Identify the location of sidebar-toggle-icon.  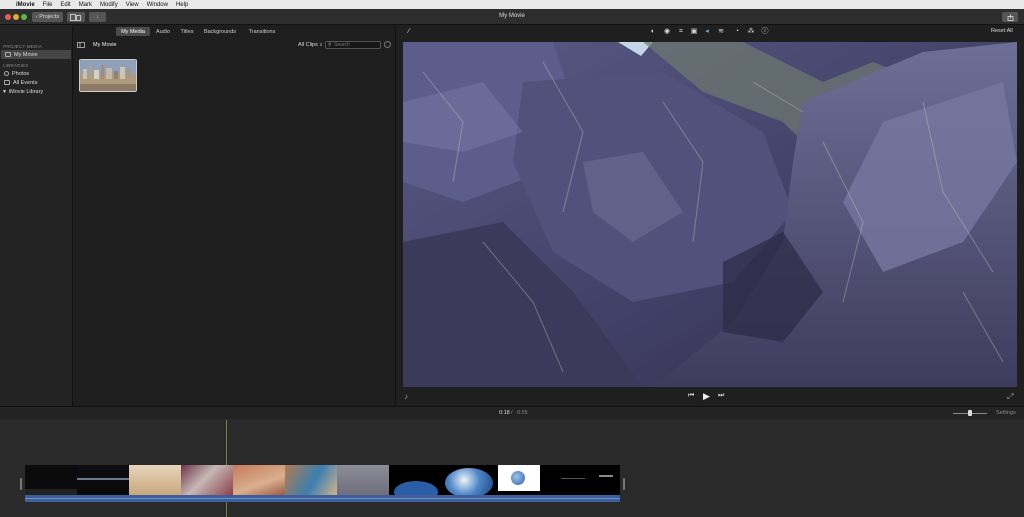
(81, 45).